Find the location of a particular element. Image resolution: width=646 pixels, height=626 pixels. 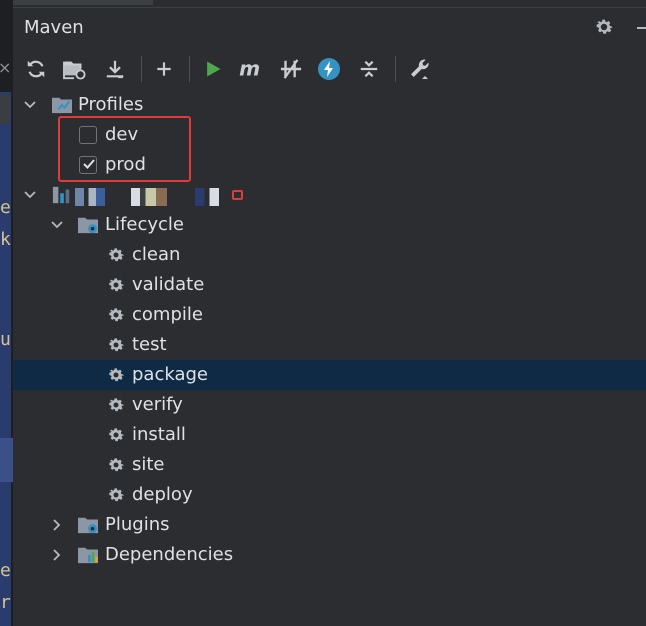

lifecycle-goal-verify: verify is located at coordinates (329, 405).